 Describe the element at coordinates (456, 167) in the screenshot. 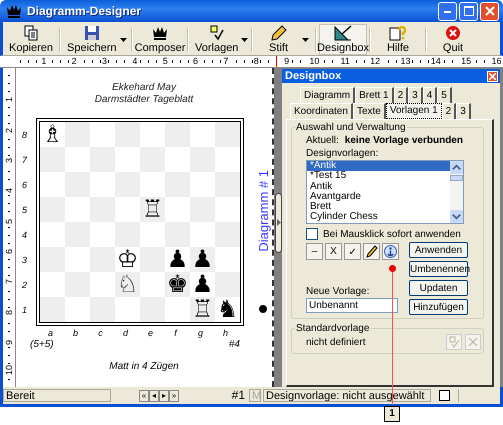

I see `scroll-up-icon` at that location.